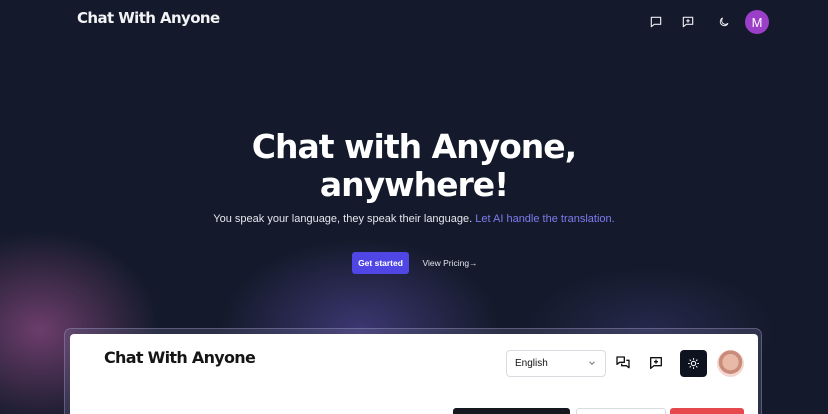 The width and height of the screenshot is (828, 414). Describe the element at coordinates (180, 357) in the screenshot. I see `preview-brand-logo: Chat With Anyone` at that location.